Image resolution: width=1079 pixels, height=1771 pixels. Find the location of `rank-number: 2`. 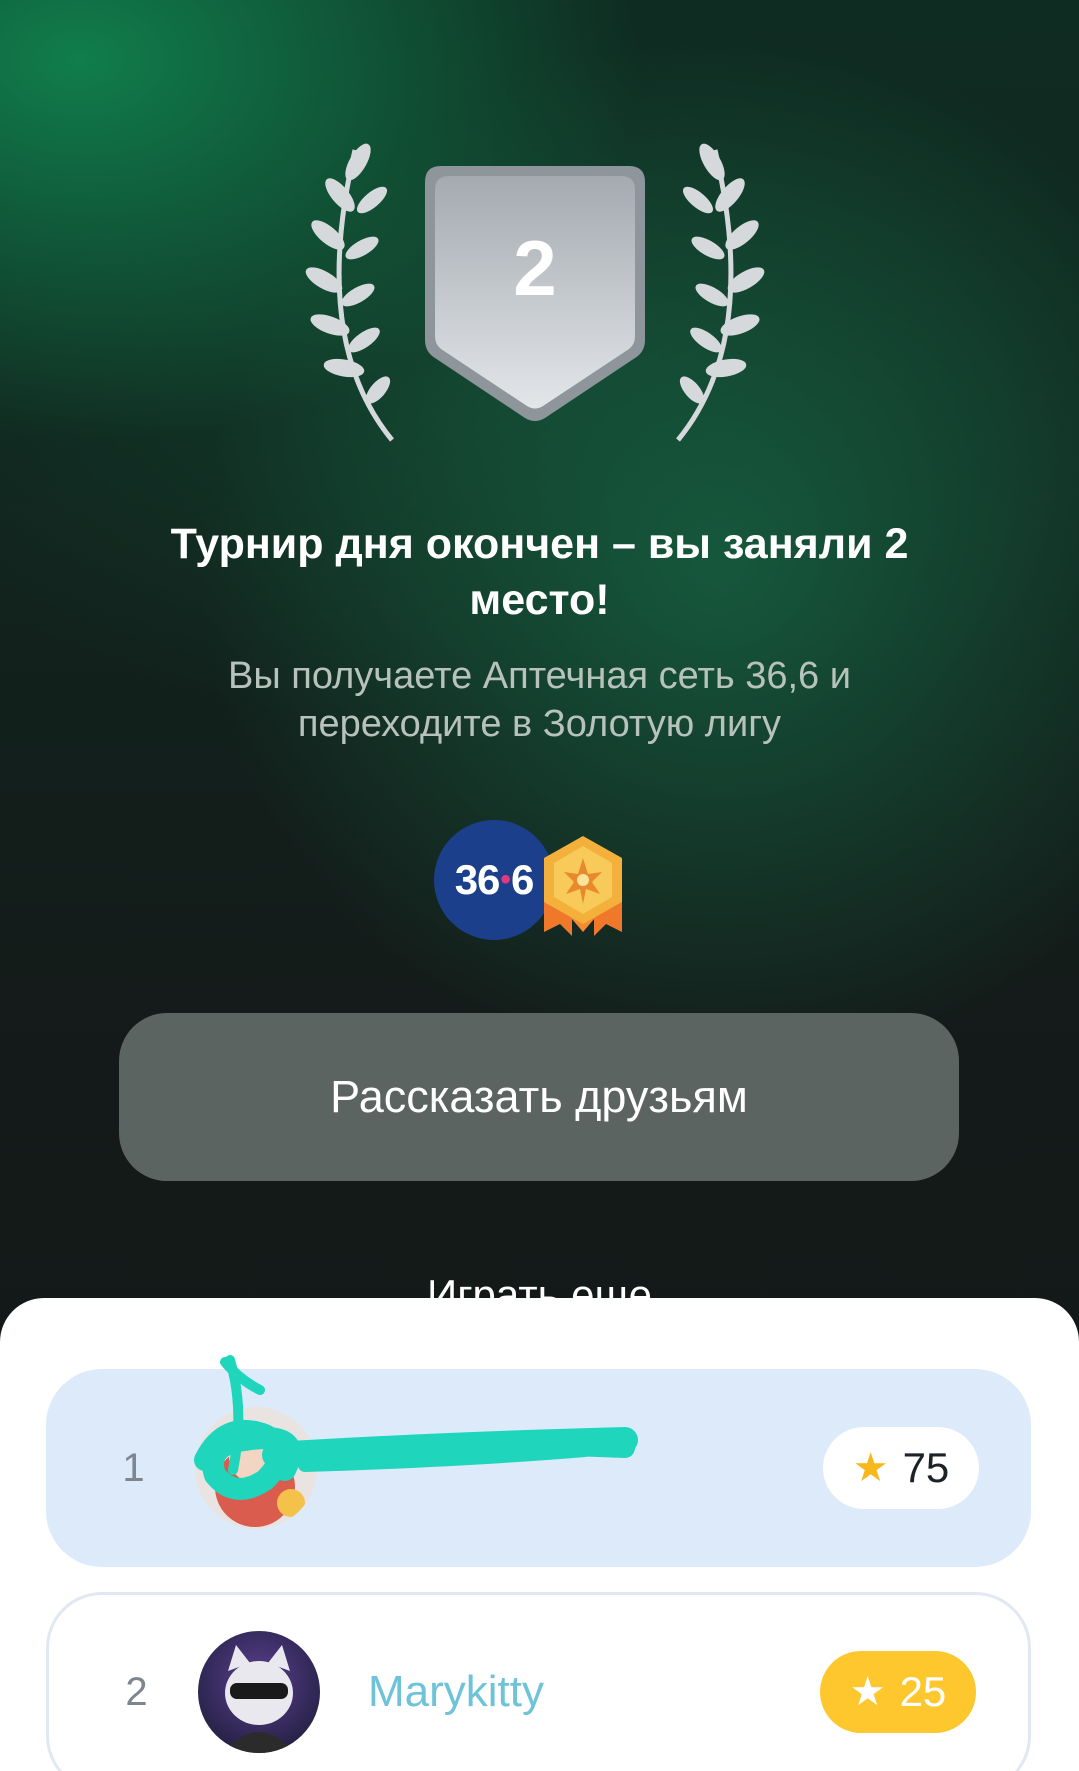

rank-number: 2 is located at coordinates (136, 1691).